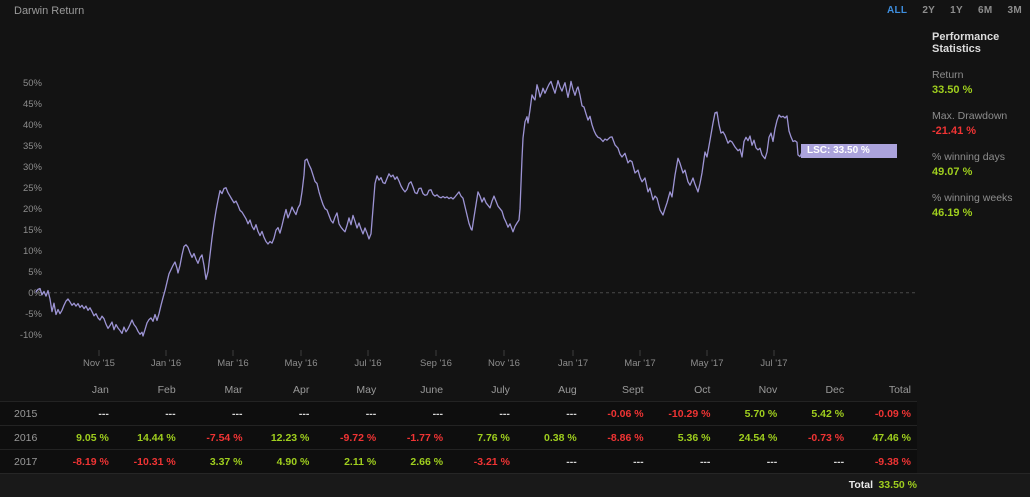 The width and height of the screenshot is (1030, 497). I want to click on y-axis-tick-label: 45%, so click(33, 104).